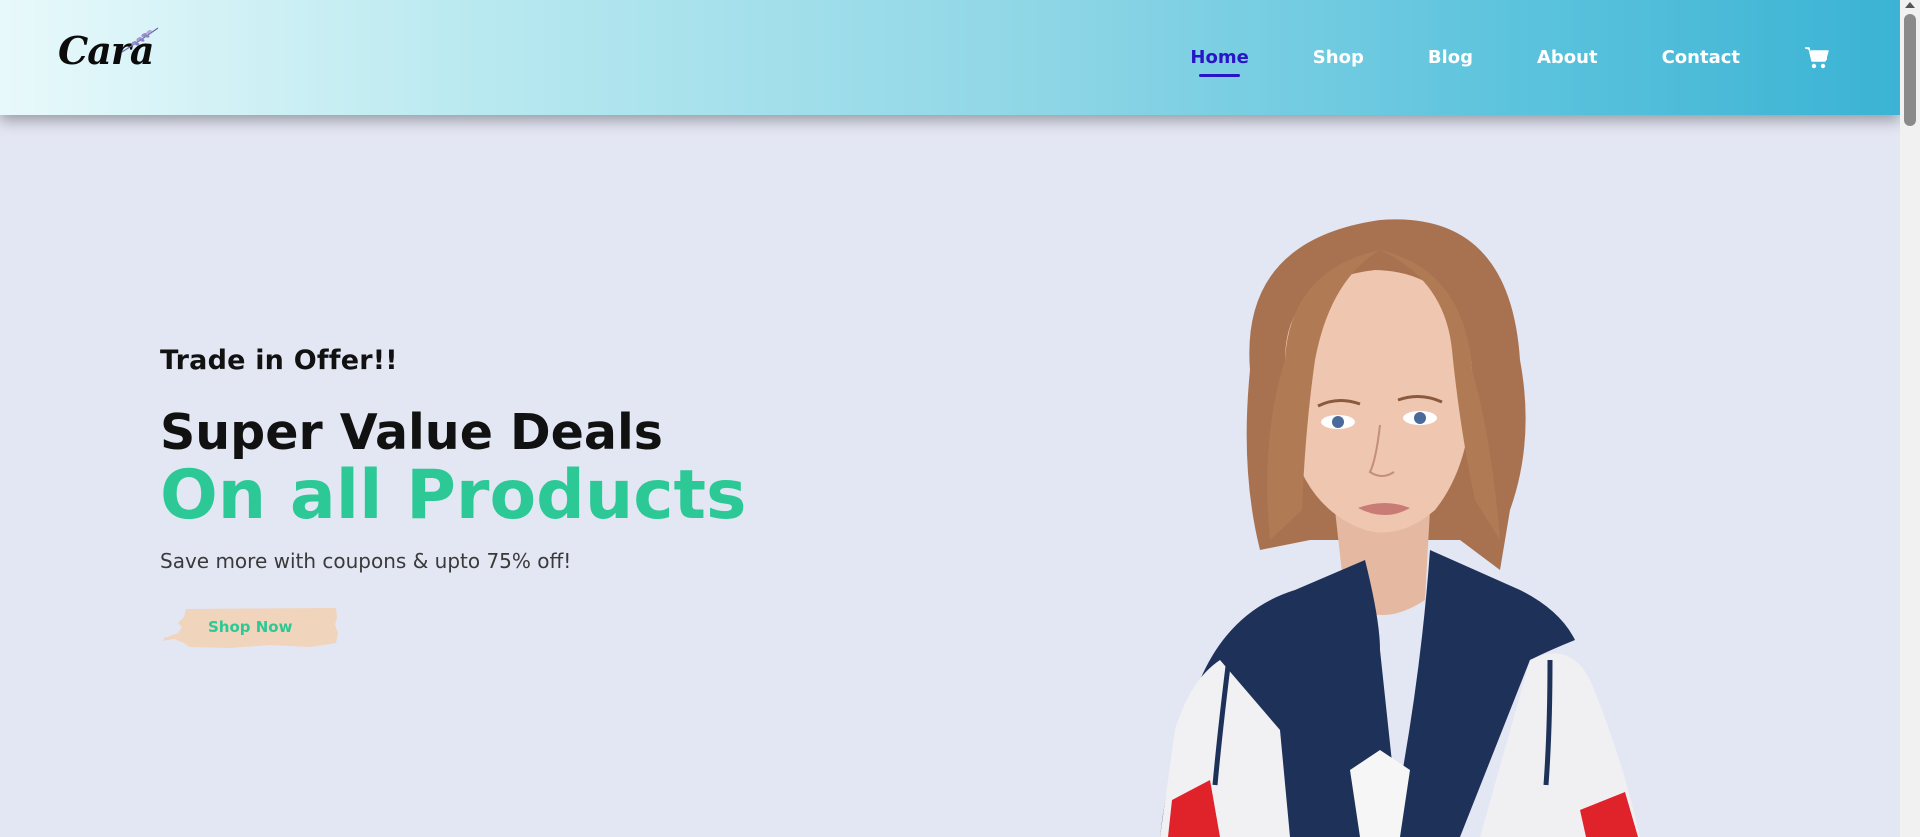 Image resolution: width=1920 pixels, height=837 pixels. I want to click on shop-now-label: Shop Now, so click(250, 627).